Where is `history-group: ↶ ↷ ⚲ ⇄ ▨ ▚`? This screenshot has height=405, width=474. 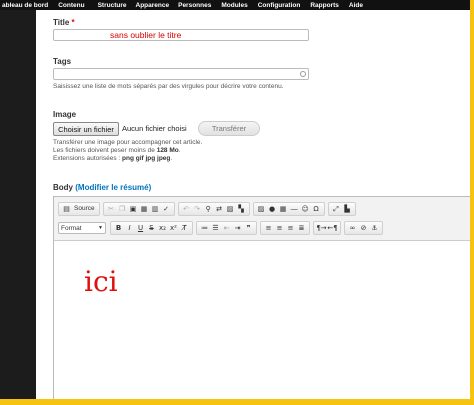
history-group: ↶ ↷ ⚲ ⇄ ▨ ▚ is located at coordinates (213, 209).